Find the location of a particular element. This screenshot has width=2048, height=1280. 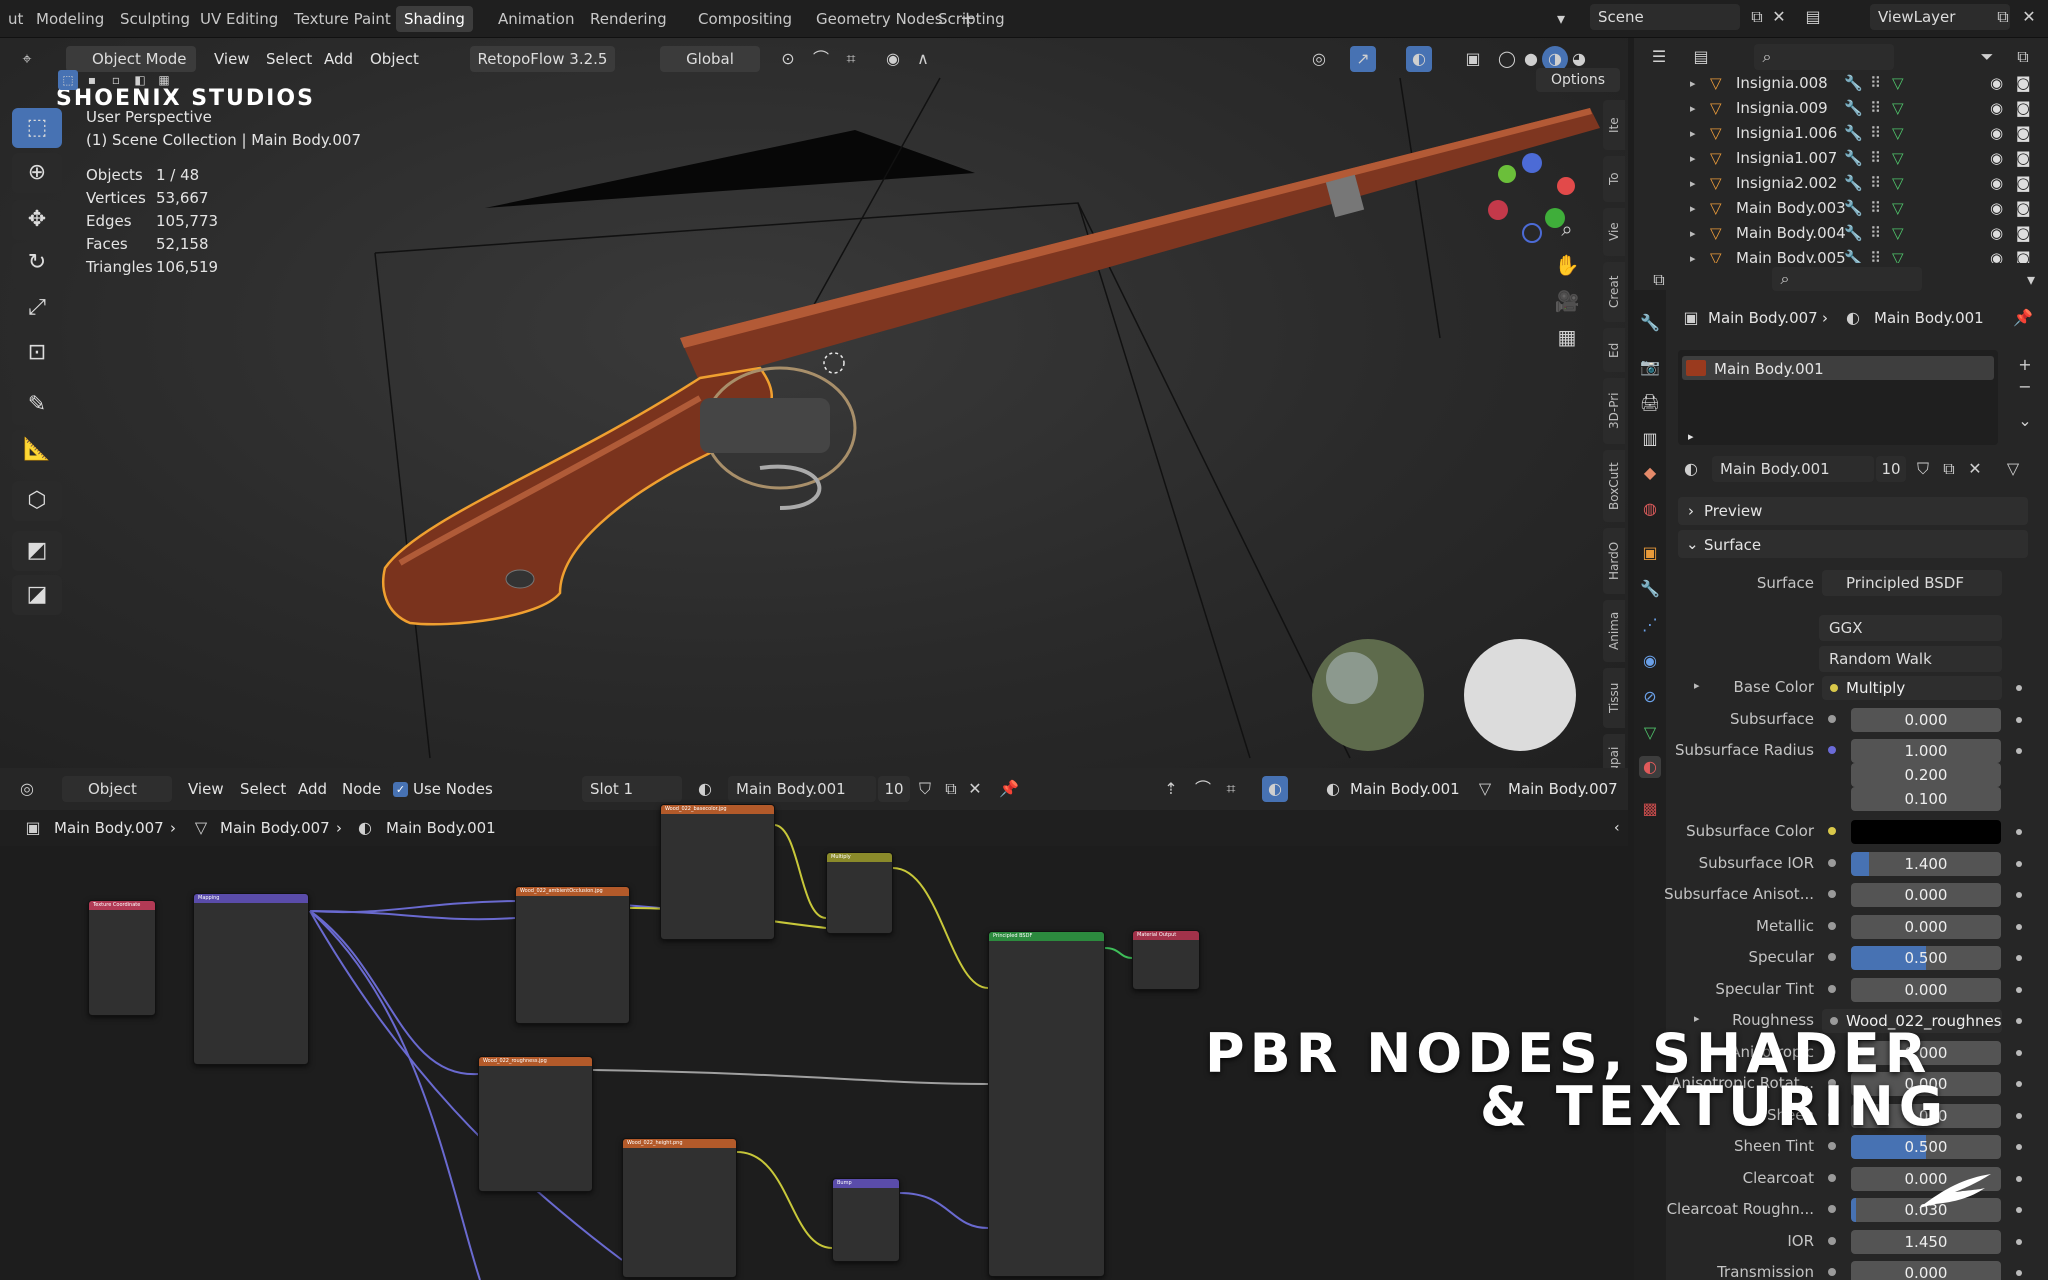

tab-compositing: Compositing is located at coordinates (745, 19).